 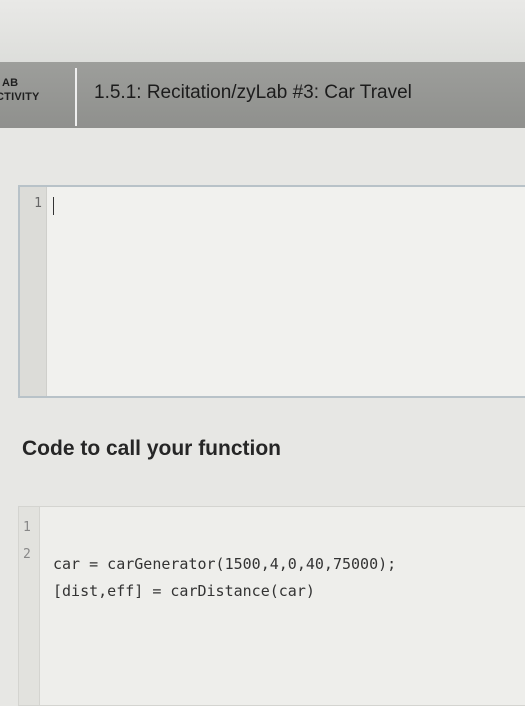 I want to click on header-divider, so click(x=76, y=97).